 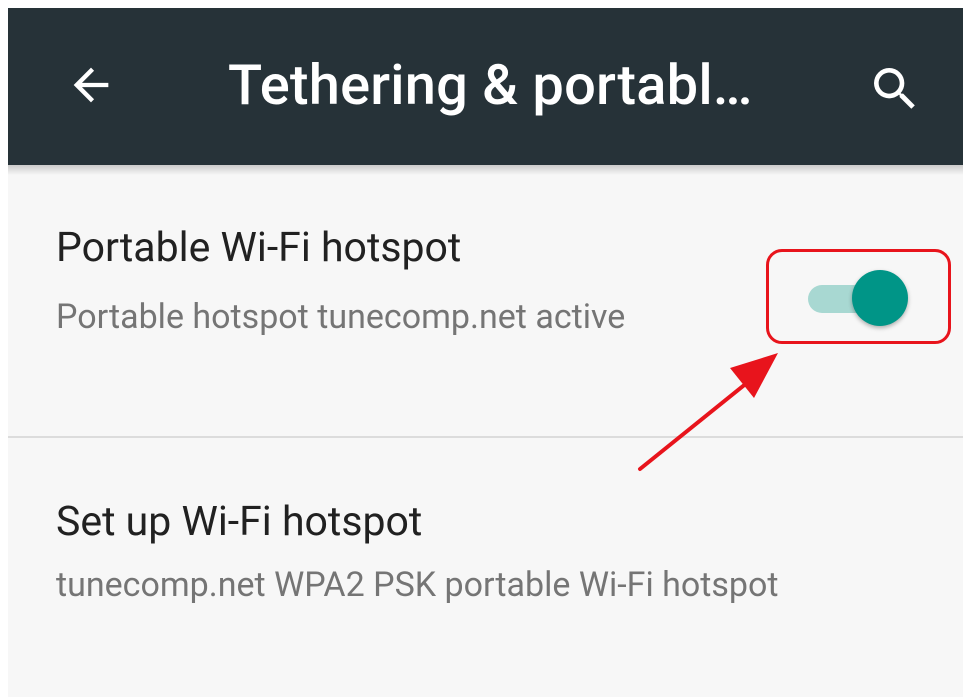 What do you see at coordinates (341, 317) in the screenshot?
I see `setting-summary: Portable hotspot tunecomp.net active` at bounding box center [341, 317].